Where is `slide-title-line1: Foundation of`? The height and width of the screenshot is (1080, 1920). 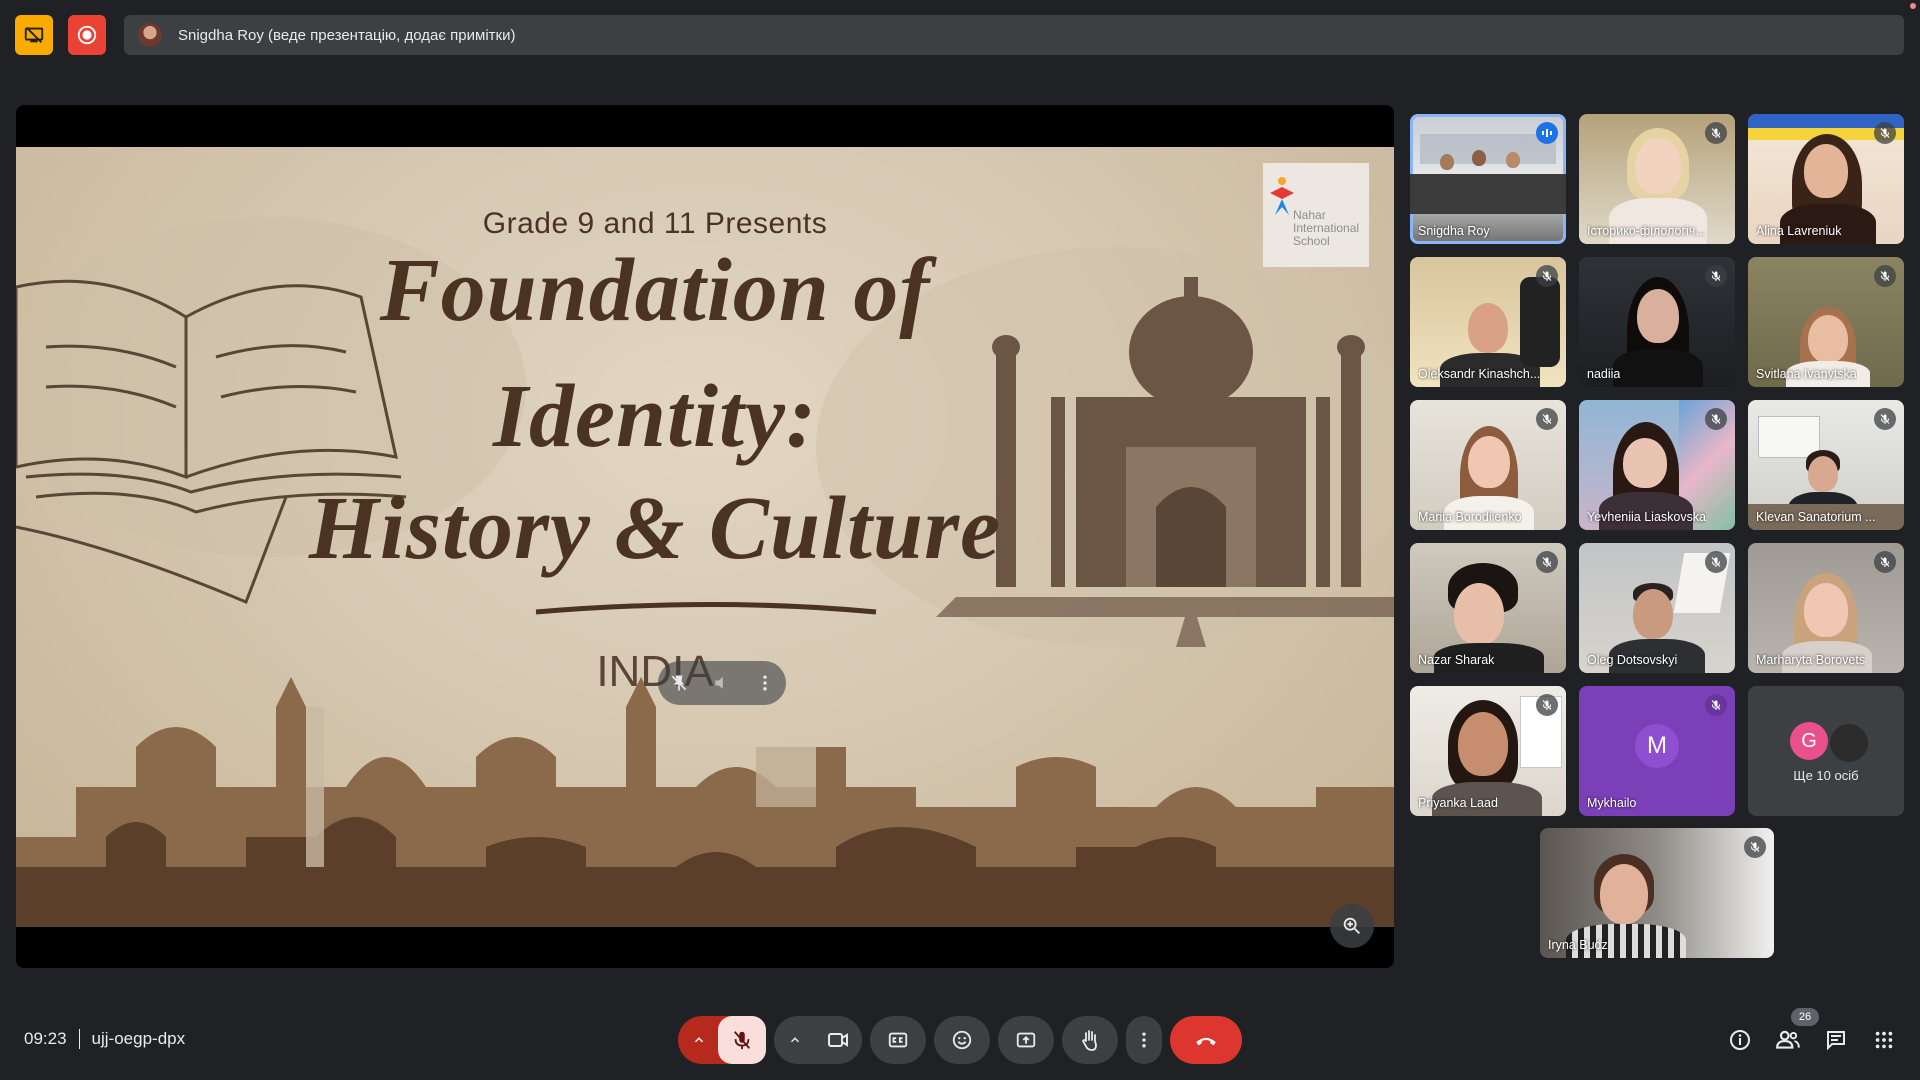
slide-title-line1: Foundation of is located at coordinates (655, 290).